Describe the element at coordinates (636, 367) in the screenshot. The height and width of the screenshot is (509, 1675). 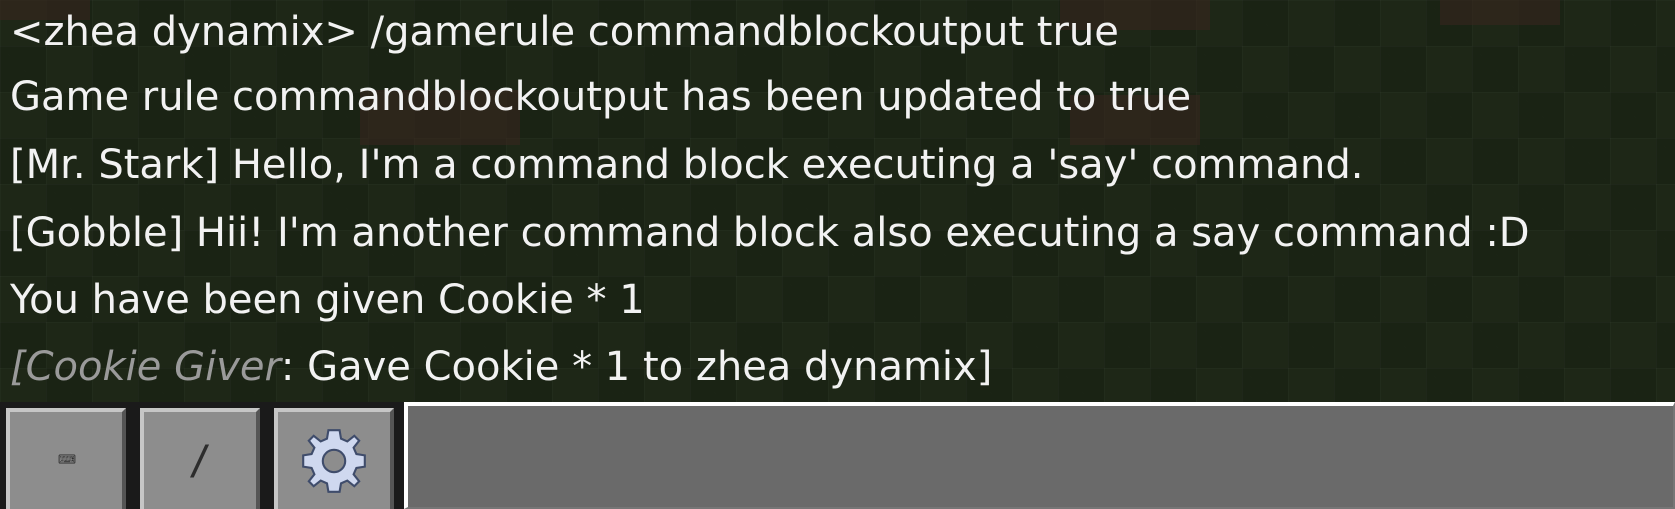
I see `command-output-text: : Gave Cookie * 1 to zhea dynamix]` at that location.